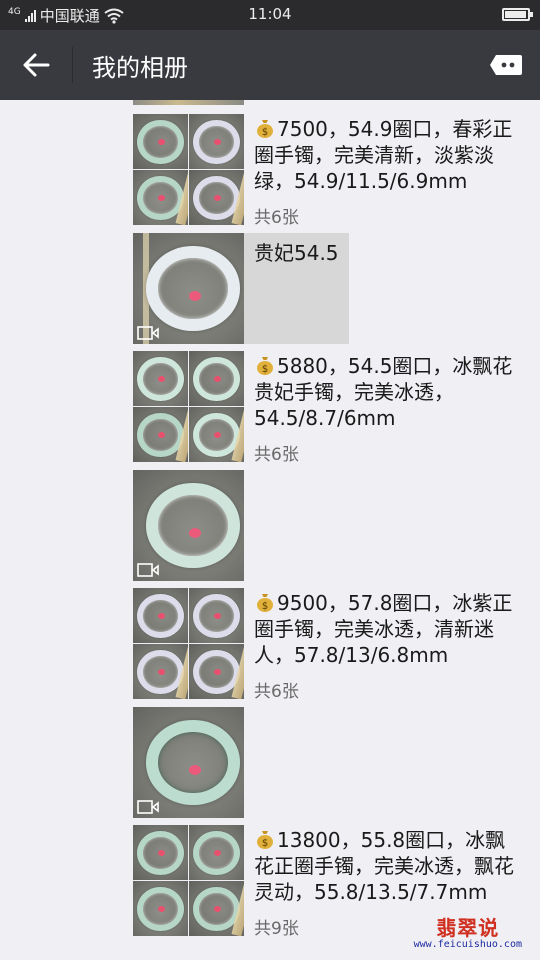 The image size is (540, 960). I want to click on arrow-left-icon, so click(36, 65).